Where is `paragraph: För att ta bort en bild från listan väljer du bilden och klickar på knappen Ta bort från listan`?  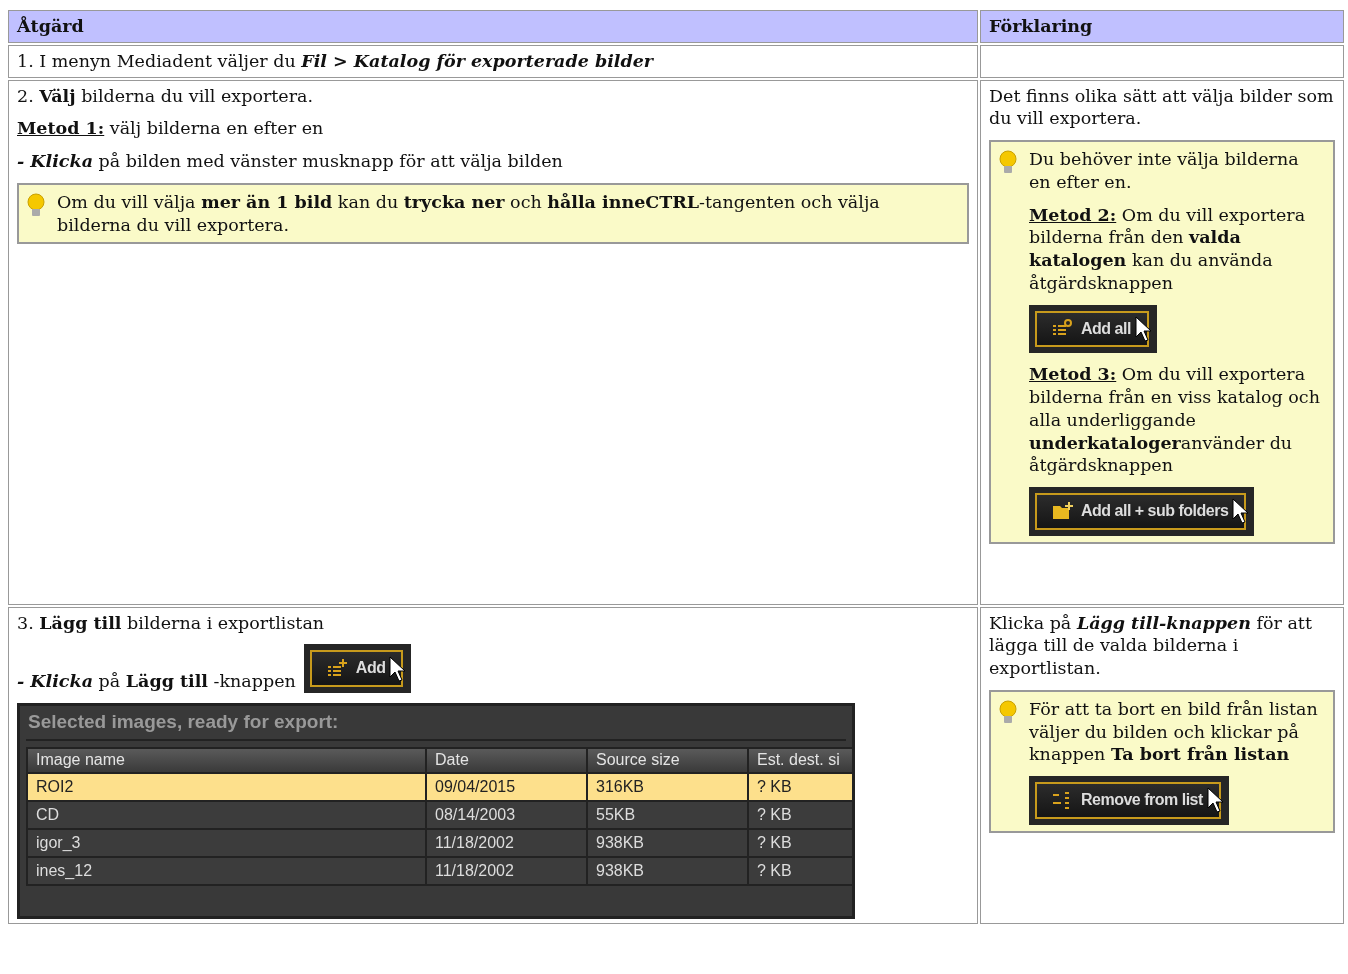 paragraph: För att ta bort en bild från listan väljer du bilden och klickar på knappen Ta bort från listan is located at coordinates (1174, 731).